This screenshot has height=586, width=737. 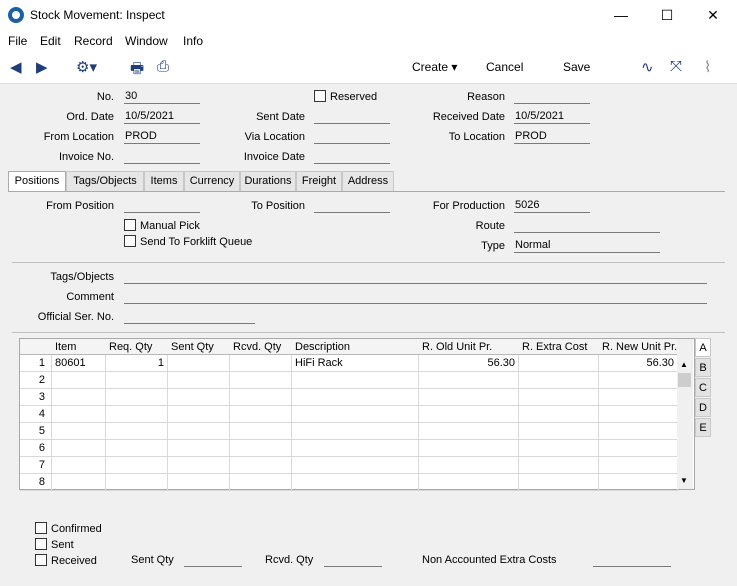 I want to click on table-row: 5, so click(x=349, y=431).